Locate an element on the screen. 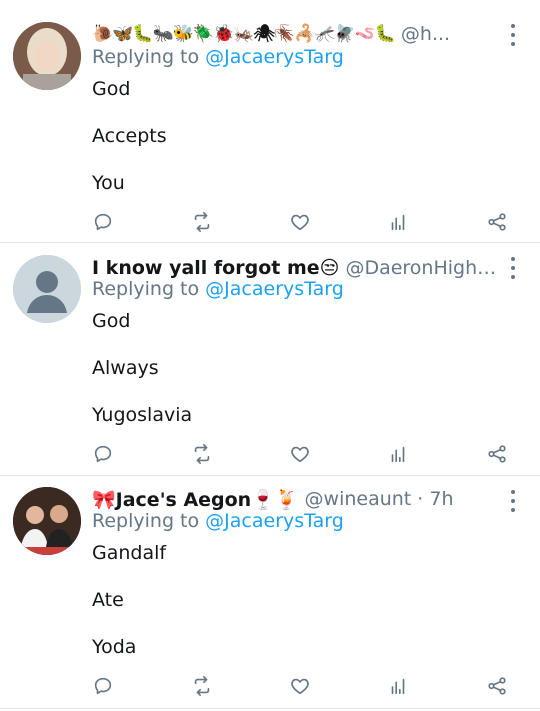  display-name: I know yall forgot me😒 is located at coordinates (215, 268).